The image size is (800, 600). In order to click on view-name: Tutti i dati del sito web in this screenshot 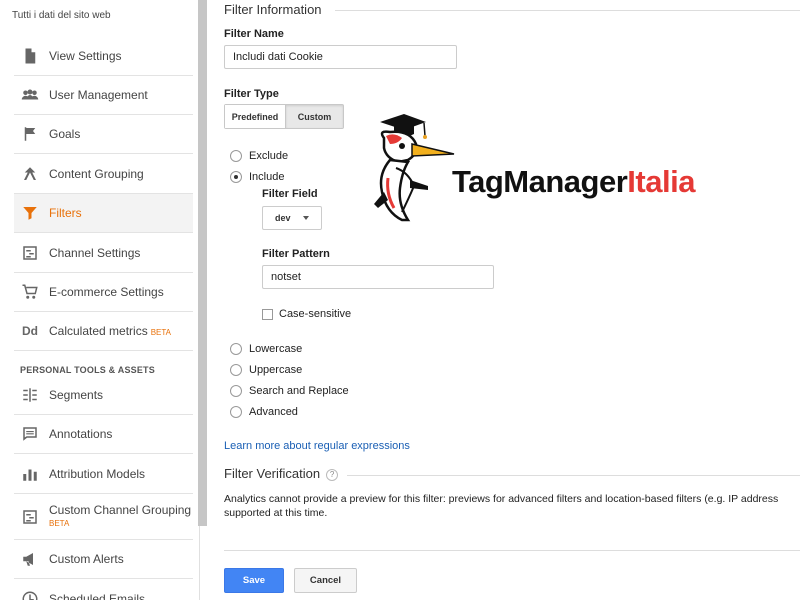, I will do `click(61, 15)`.